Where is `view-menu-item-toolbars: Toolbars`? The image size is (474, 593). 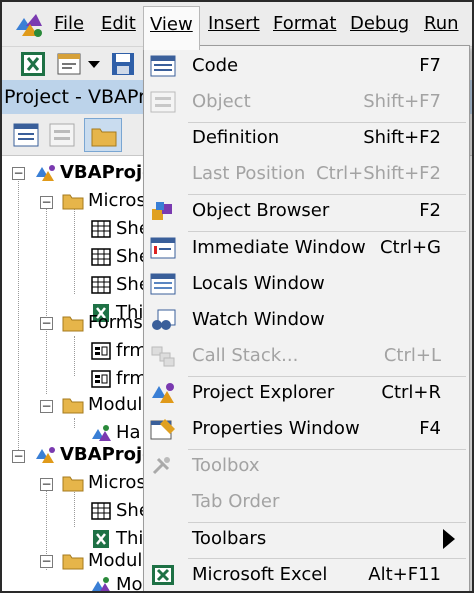
view-menu-item-toolbars: Toolbars is located at coordinates (306, 539).